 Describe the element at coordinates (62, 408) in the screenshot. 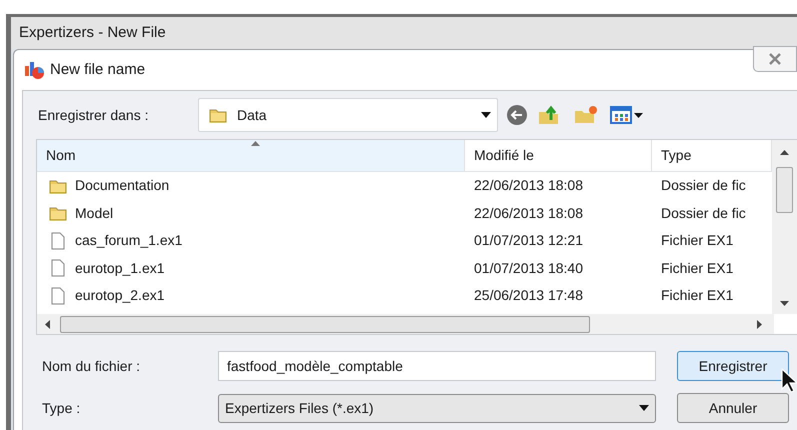

I see `type-label: Type :` at that location.